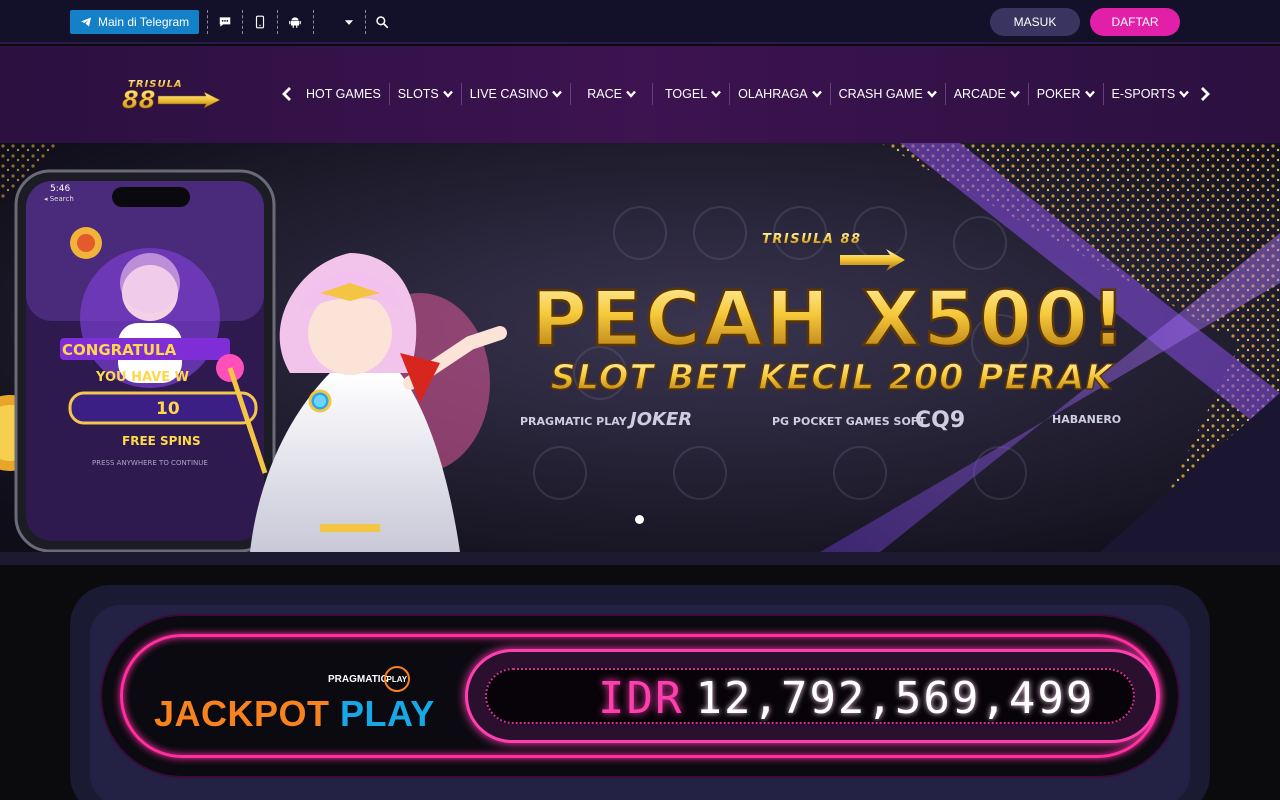  Describe the element at coordinates (418, 94) in the screenshot. I see `nav-item-label: SLOTS` at that location.